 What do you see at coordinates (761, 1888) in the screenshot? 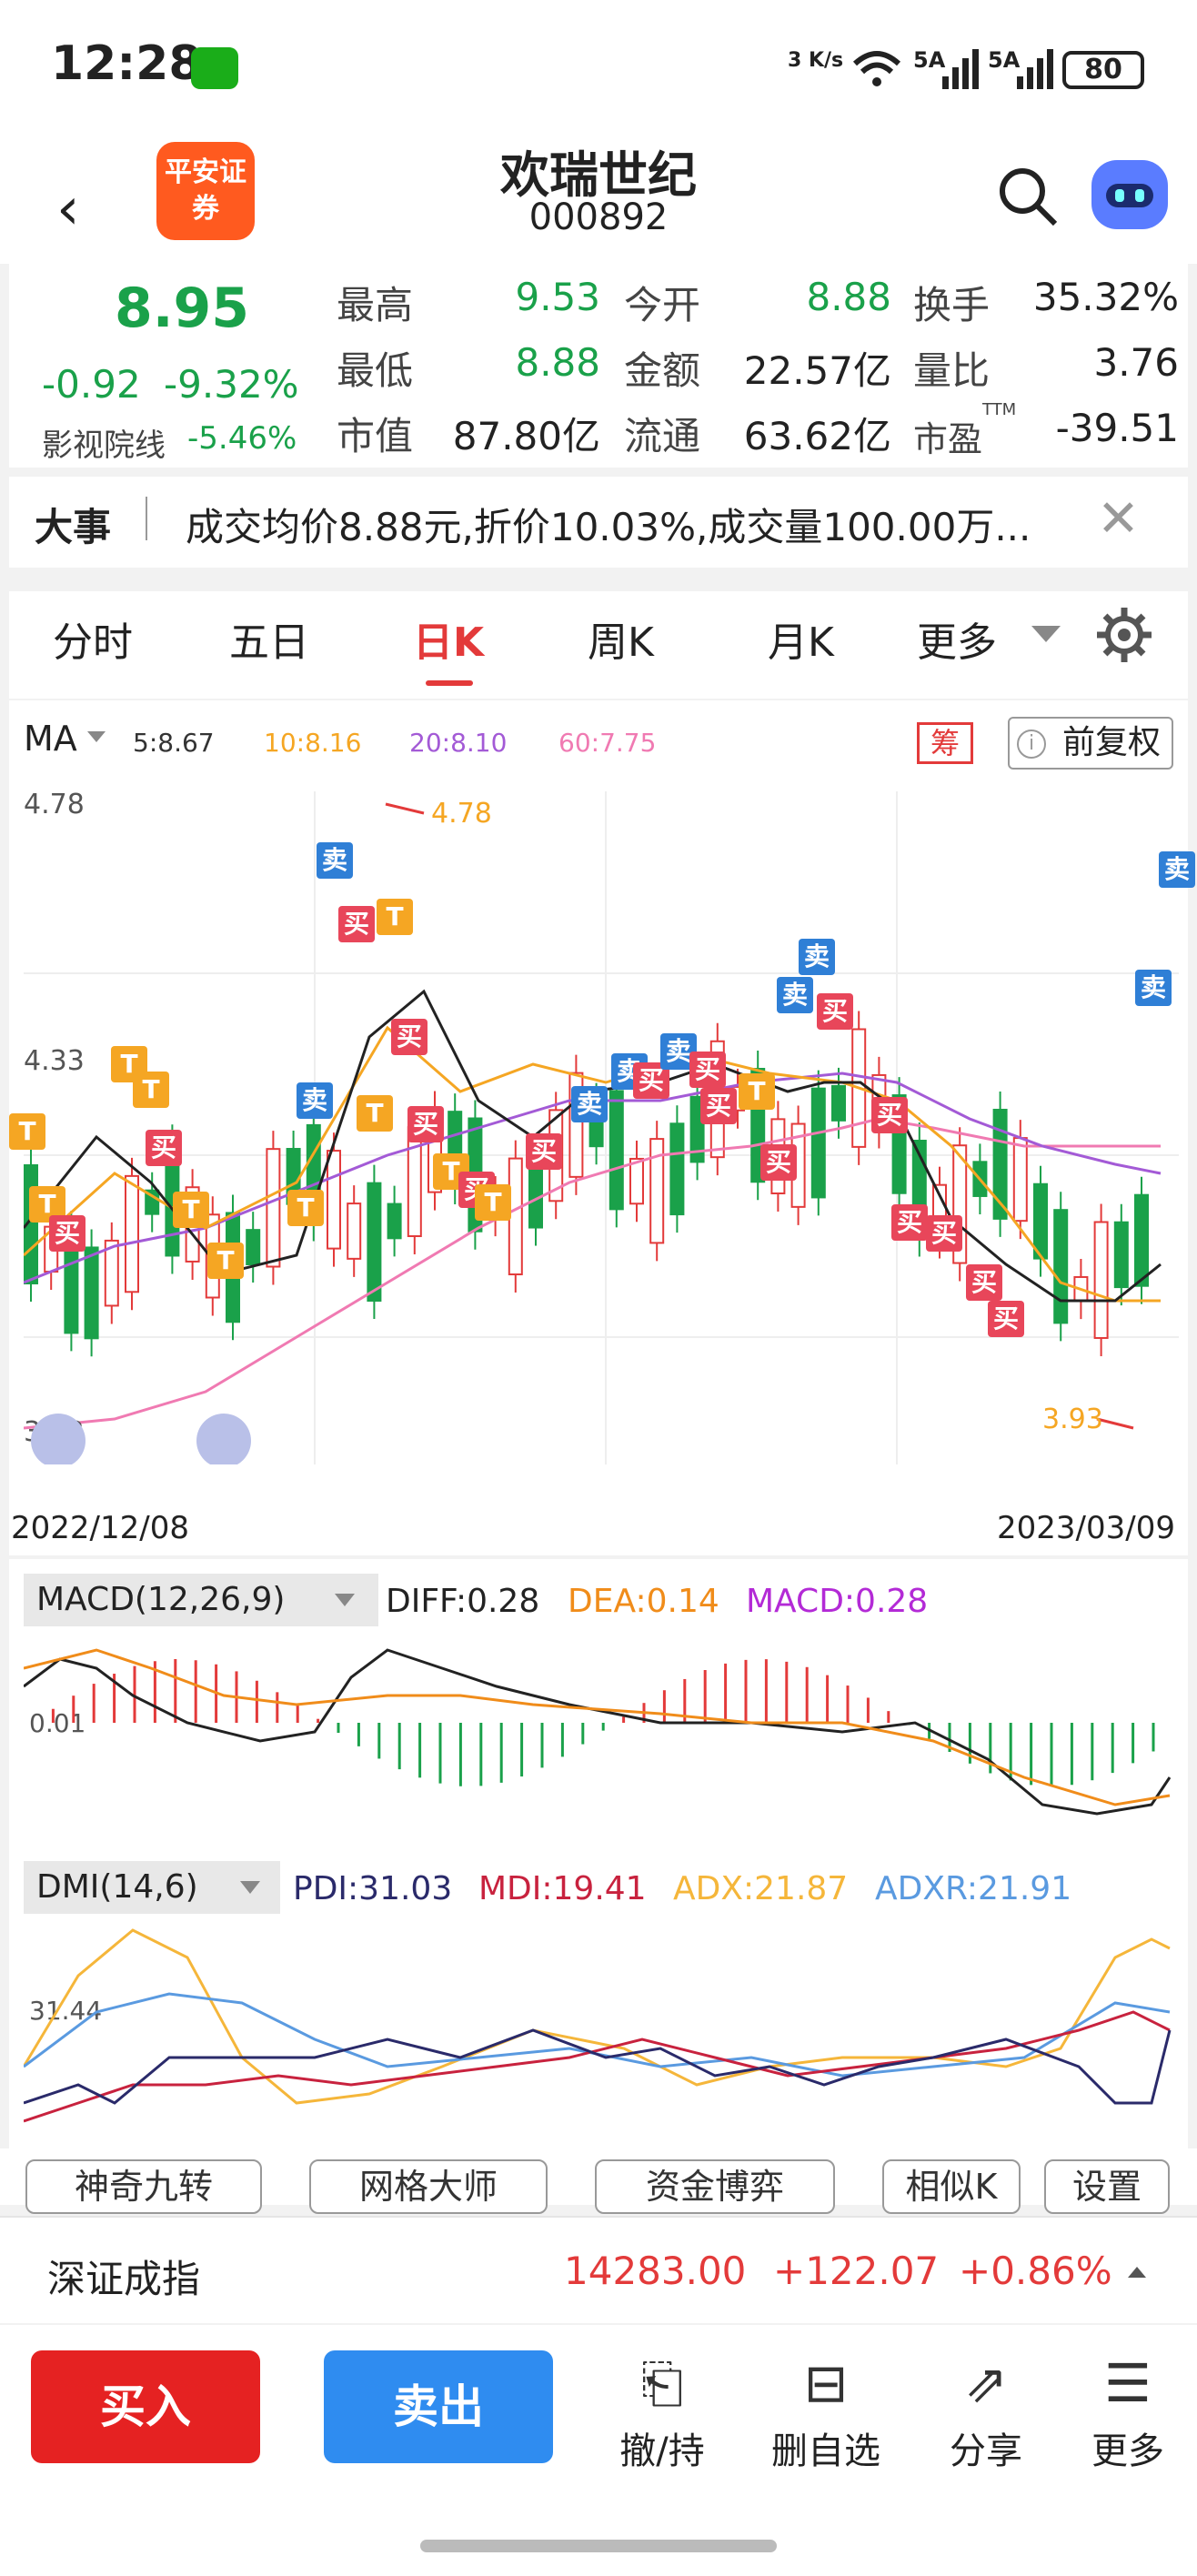
I see `dmi-adx: ADX:21.87` at bounding box center [761, 1888].